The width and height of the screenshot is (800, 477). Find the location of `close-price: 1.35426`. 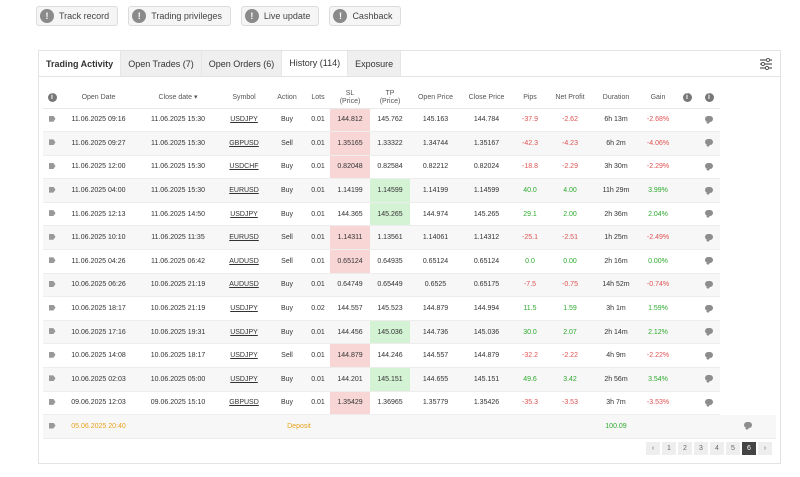

close-price: 1.35426 is located at coordinates (486, 403).